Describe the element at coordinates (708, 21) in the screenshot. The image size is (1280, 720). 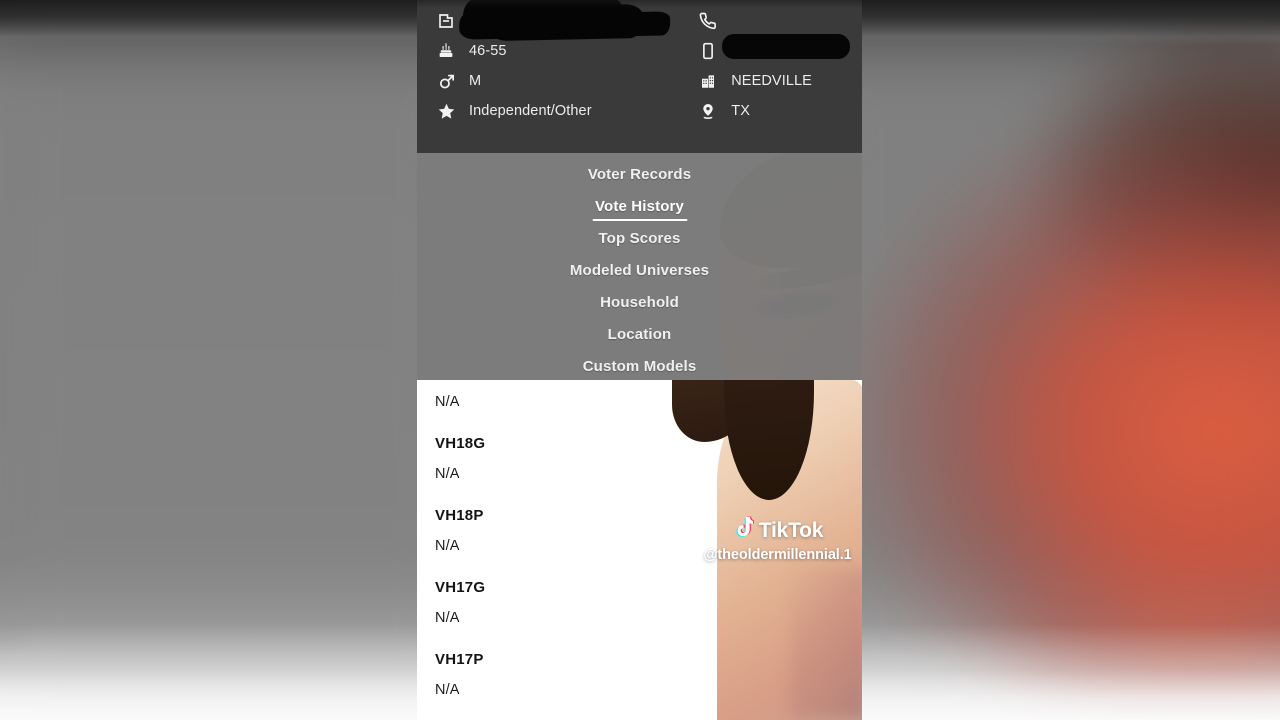
I see `phone-icon` at that location.